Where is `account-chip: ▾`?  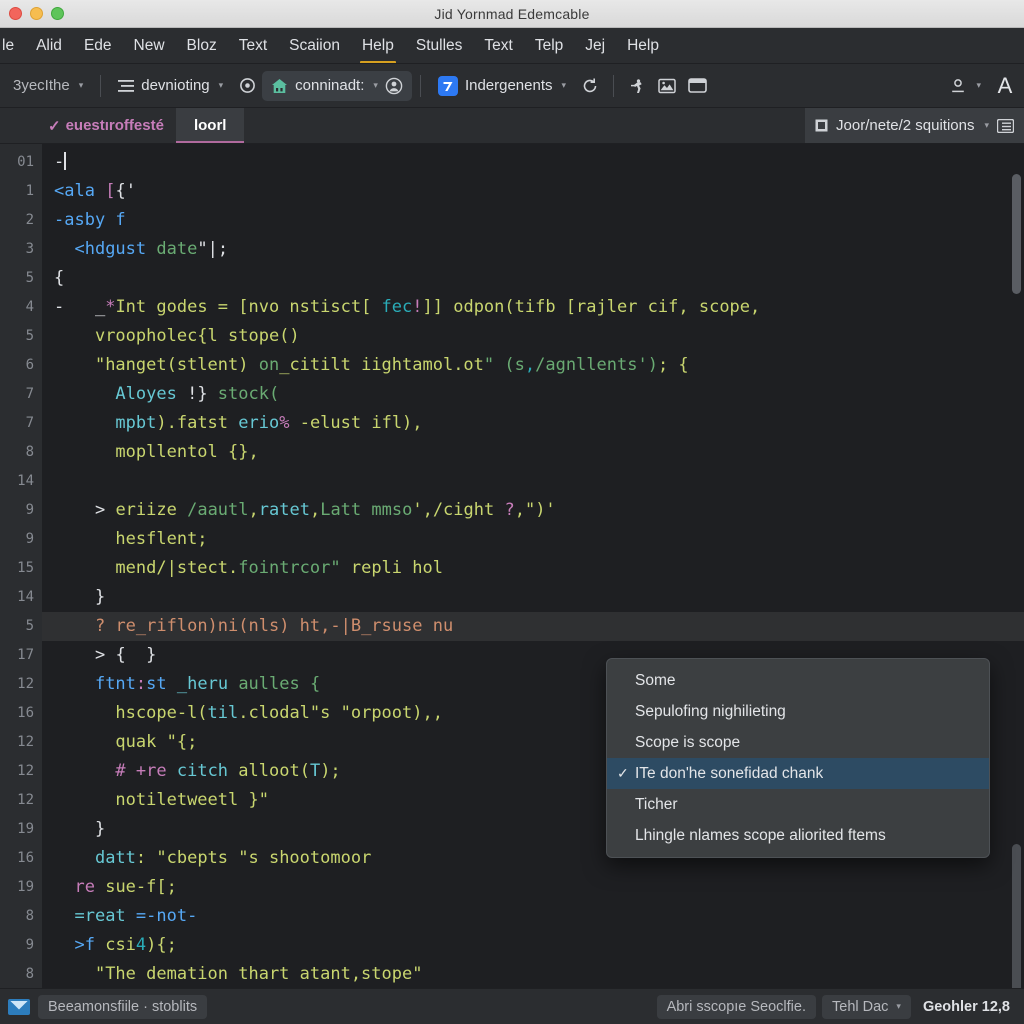 account-chip: ▾ is located at coordinates (965, 86).